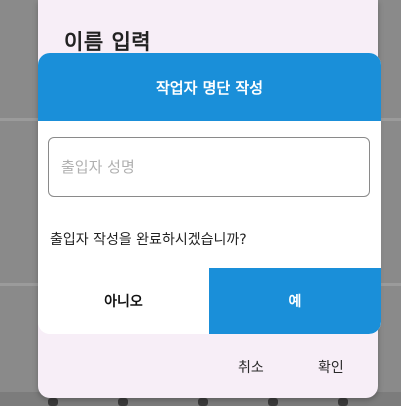  Describe the element at coordinates (123, 301) in the screenshot. I see `no-button: 아니오` at that location.